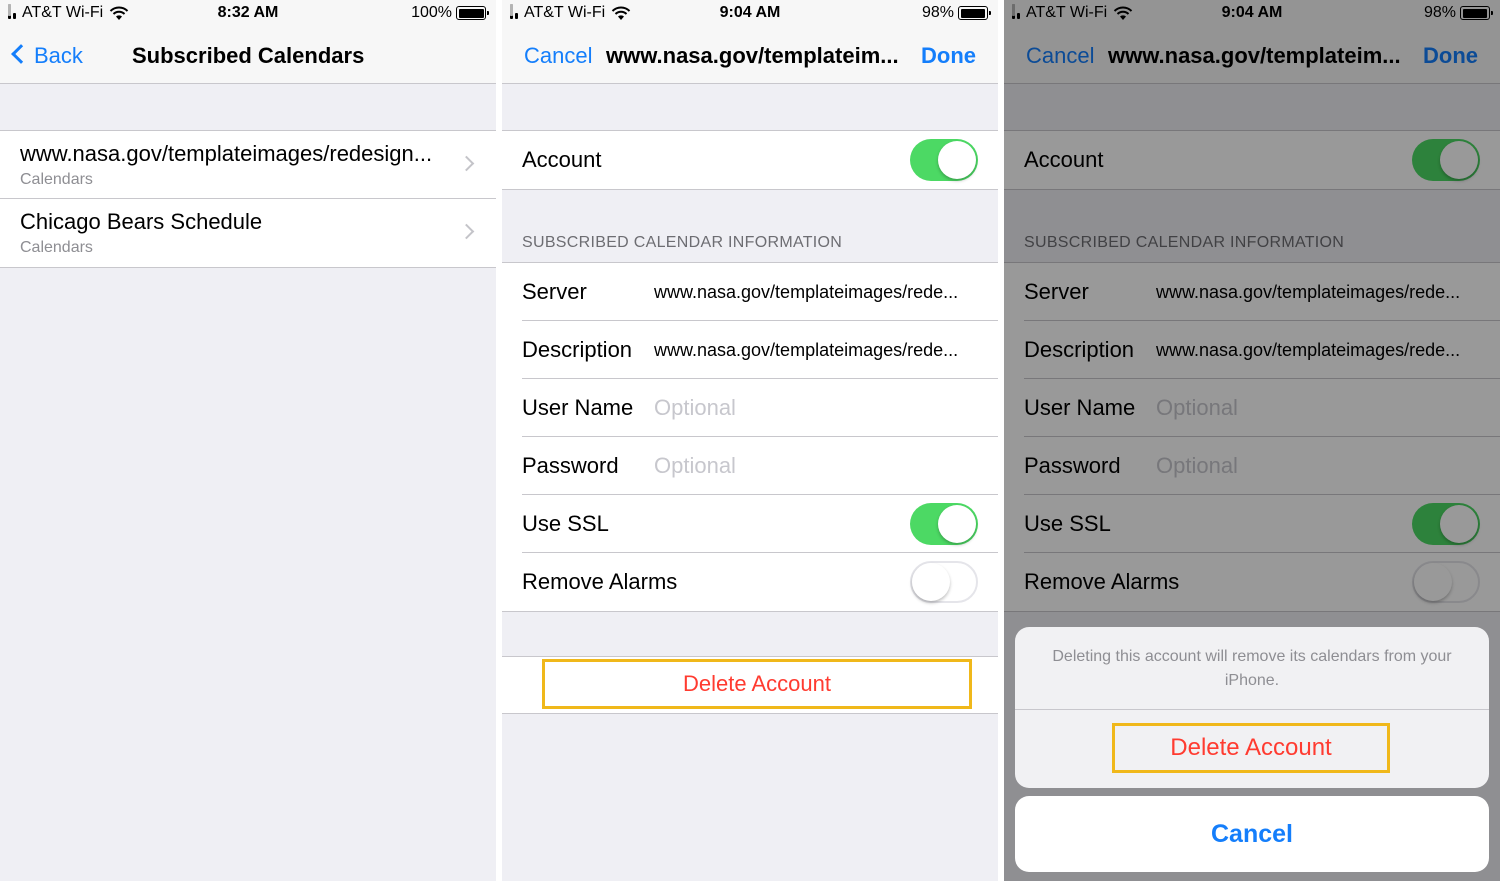 The image size is (1500, 881). What do you see at coordinates (948, 56) in the screenshot?
I see `done-button: Done` at bounding box center [948, 56].